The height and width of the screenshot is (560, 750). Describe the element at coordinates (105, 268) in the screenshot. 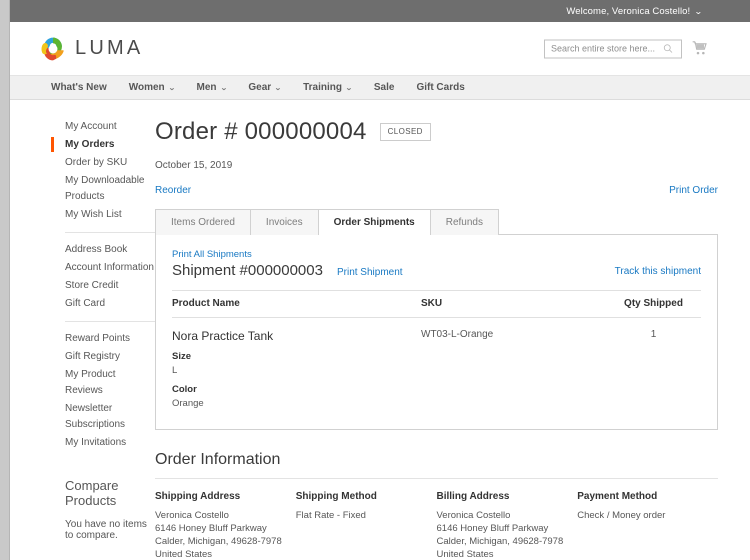

I see `sidebar-item-account-information: Account Information` at that location.